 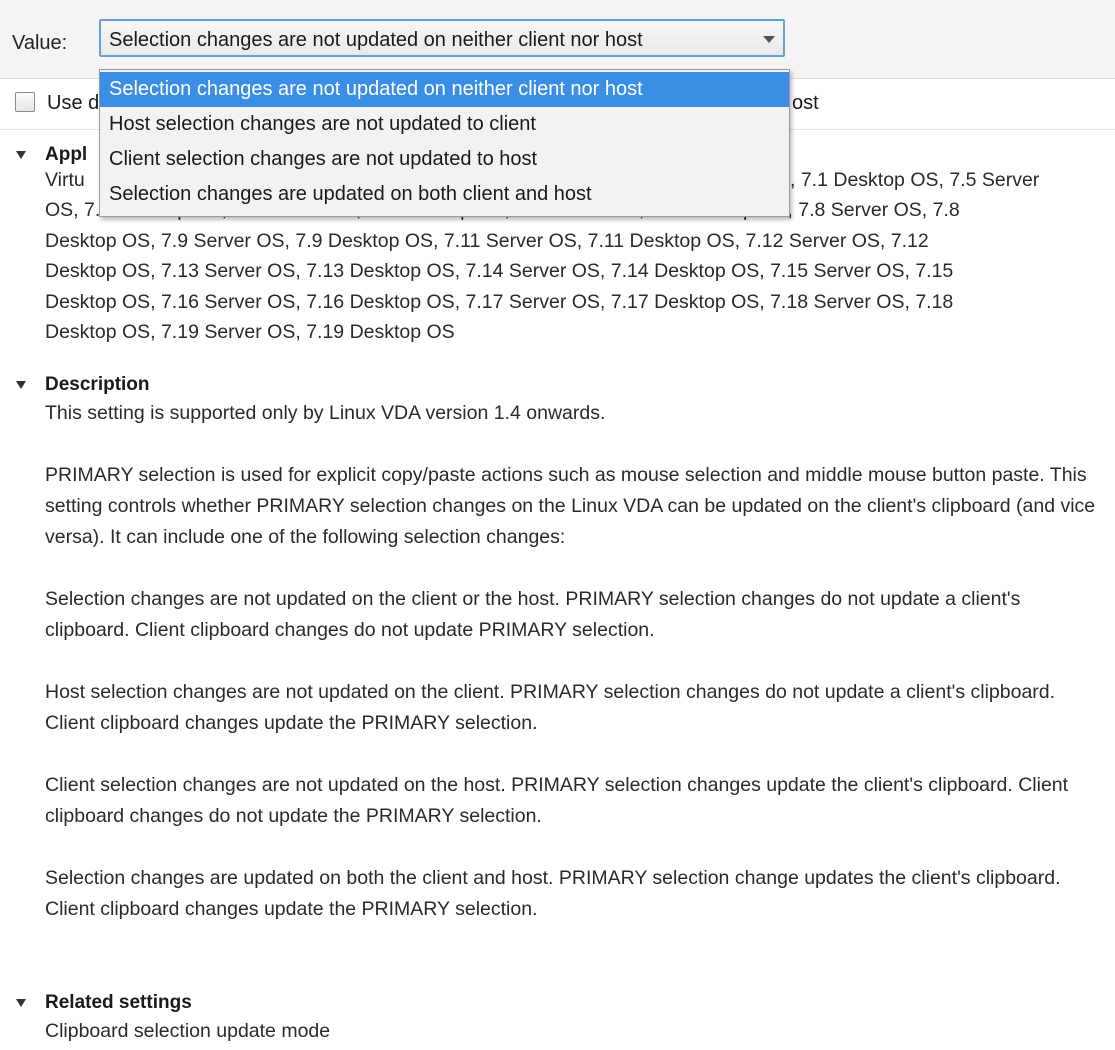 What do you see at coordinates (73, 103) in the screenshot?
I see `use-default-checkbox-label: Use d` at bounding box center [73, 103].